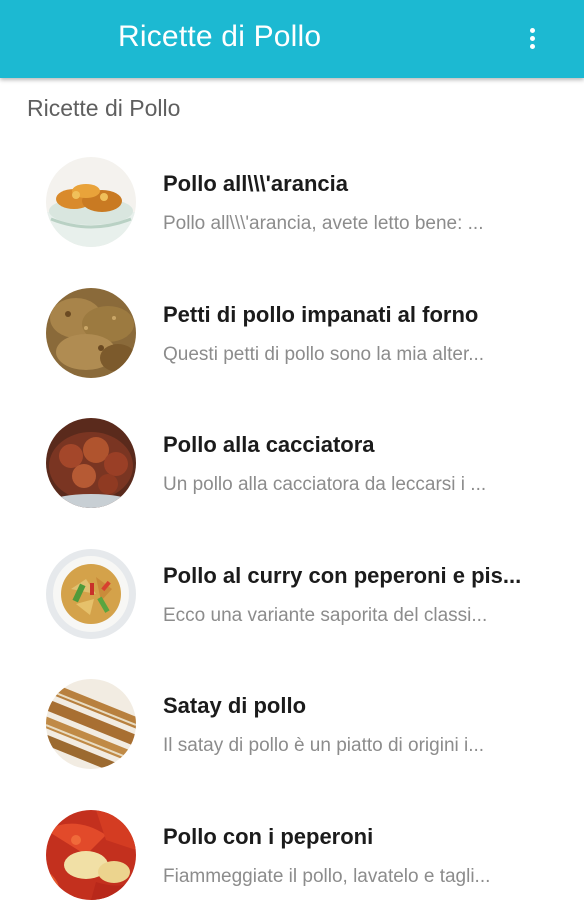 This screenshot has width=584, height=918. I want to click on app-title: Ricette di Pollo, so click(219, 37).